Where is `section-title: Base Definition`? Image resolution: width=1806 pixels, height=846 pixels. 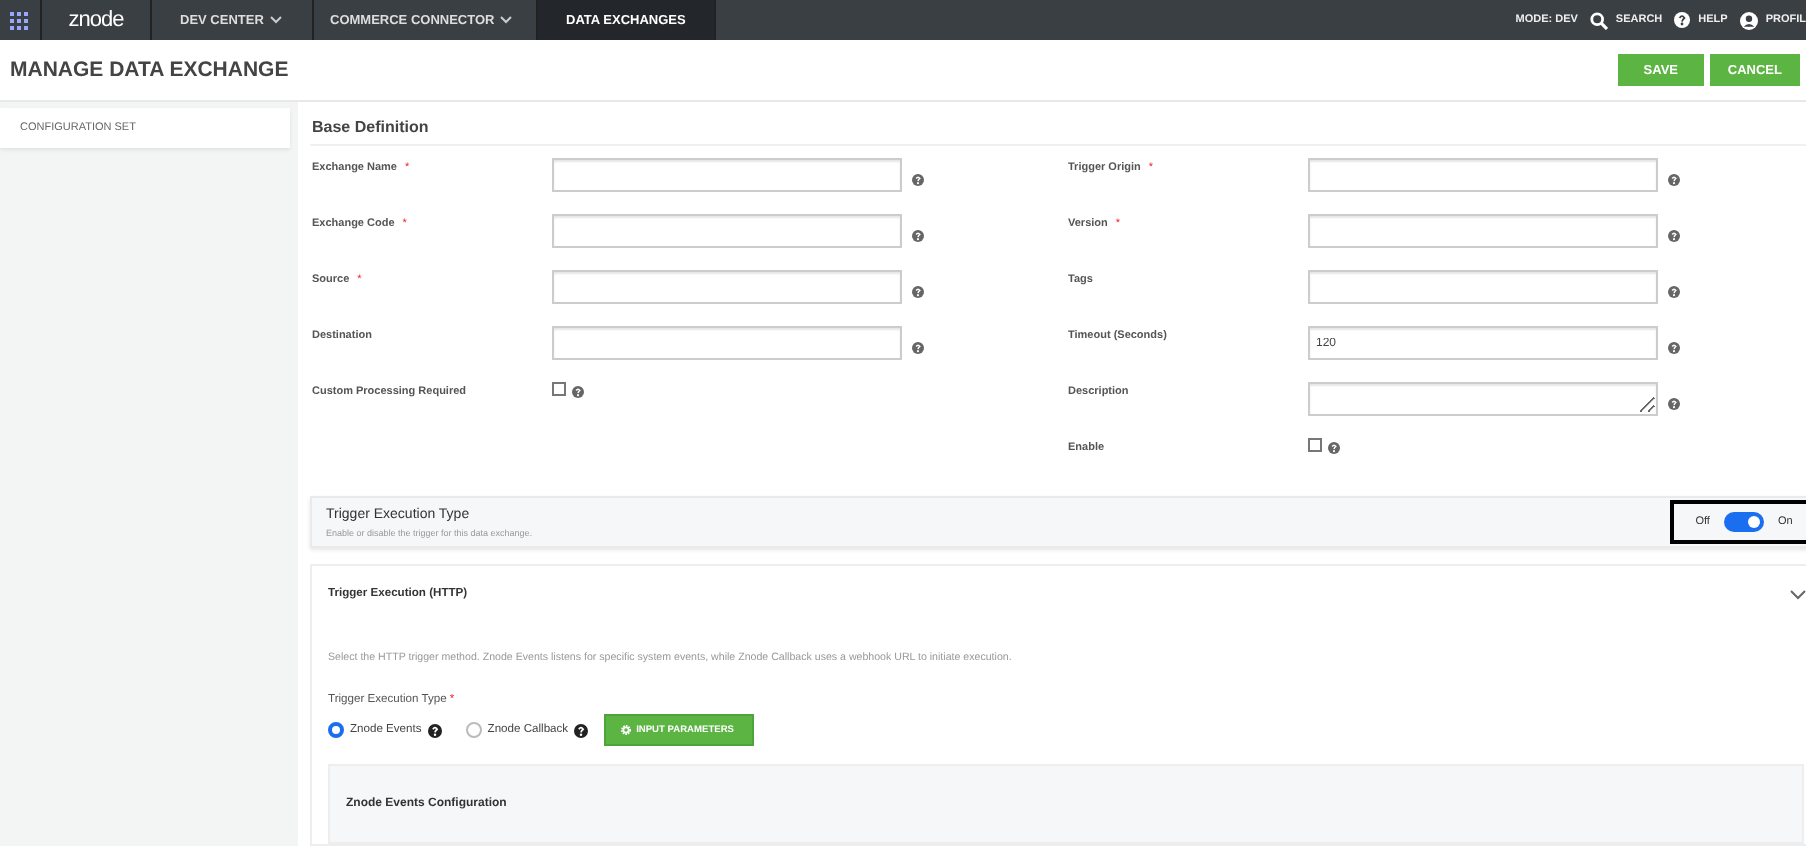 section-title: Base Definition is located at coordinates (1058, 124).